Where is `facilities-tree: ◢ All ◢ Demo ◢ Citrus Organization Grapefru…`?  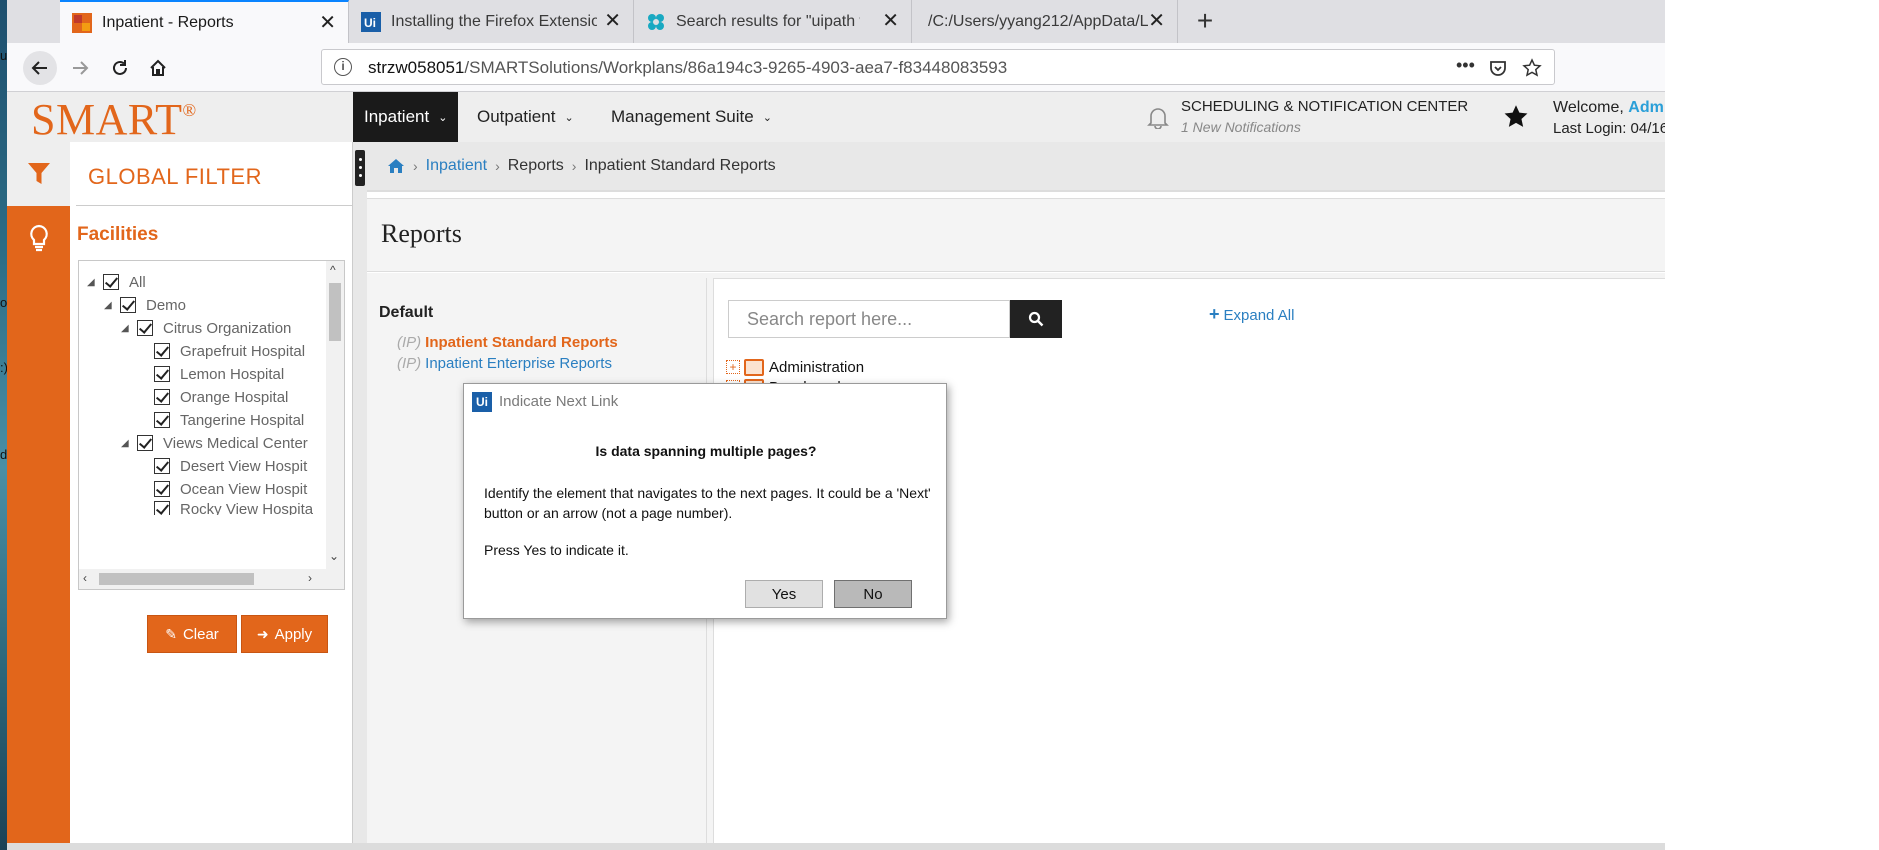 facilities-tree: ◢ All ◢ Demo ◢ Citrus Organization Grapefru… is located at coordinates (211, 425).